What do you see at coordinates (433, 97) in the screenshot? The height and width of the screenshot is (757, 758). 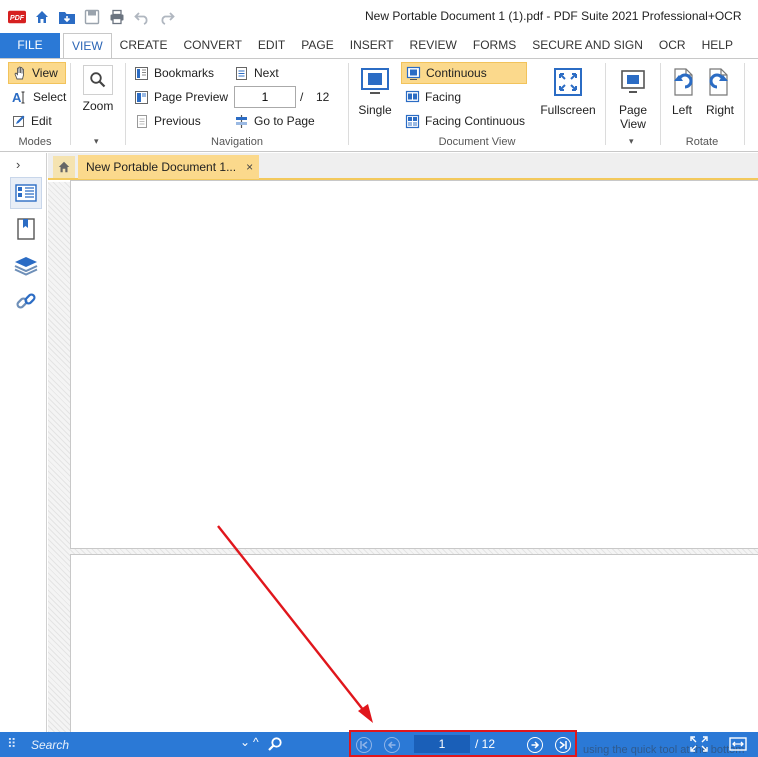 I see `facing-button: Facing` at bounding box center [433, 97].